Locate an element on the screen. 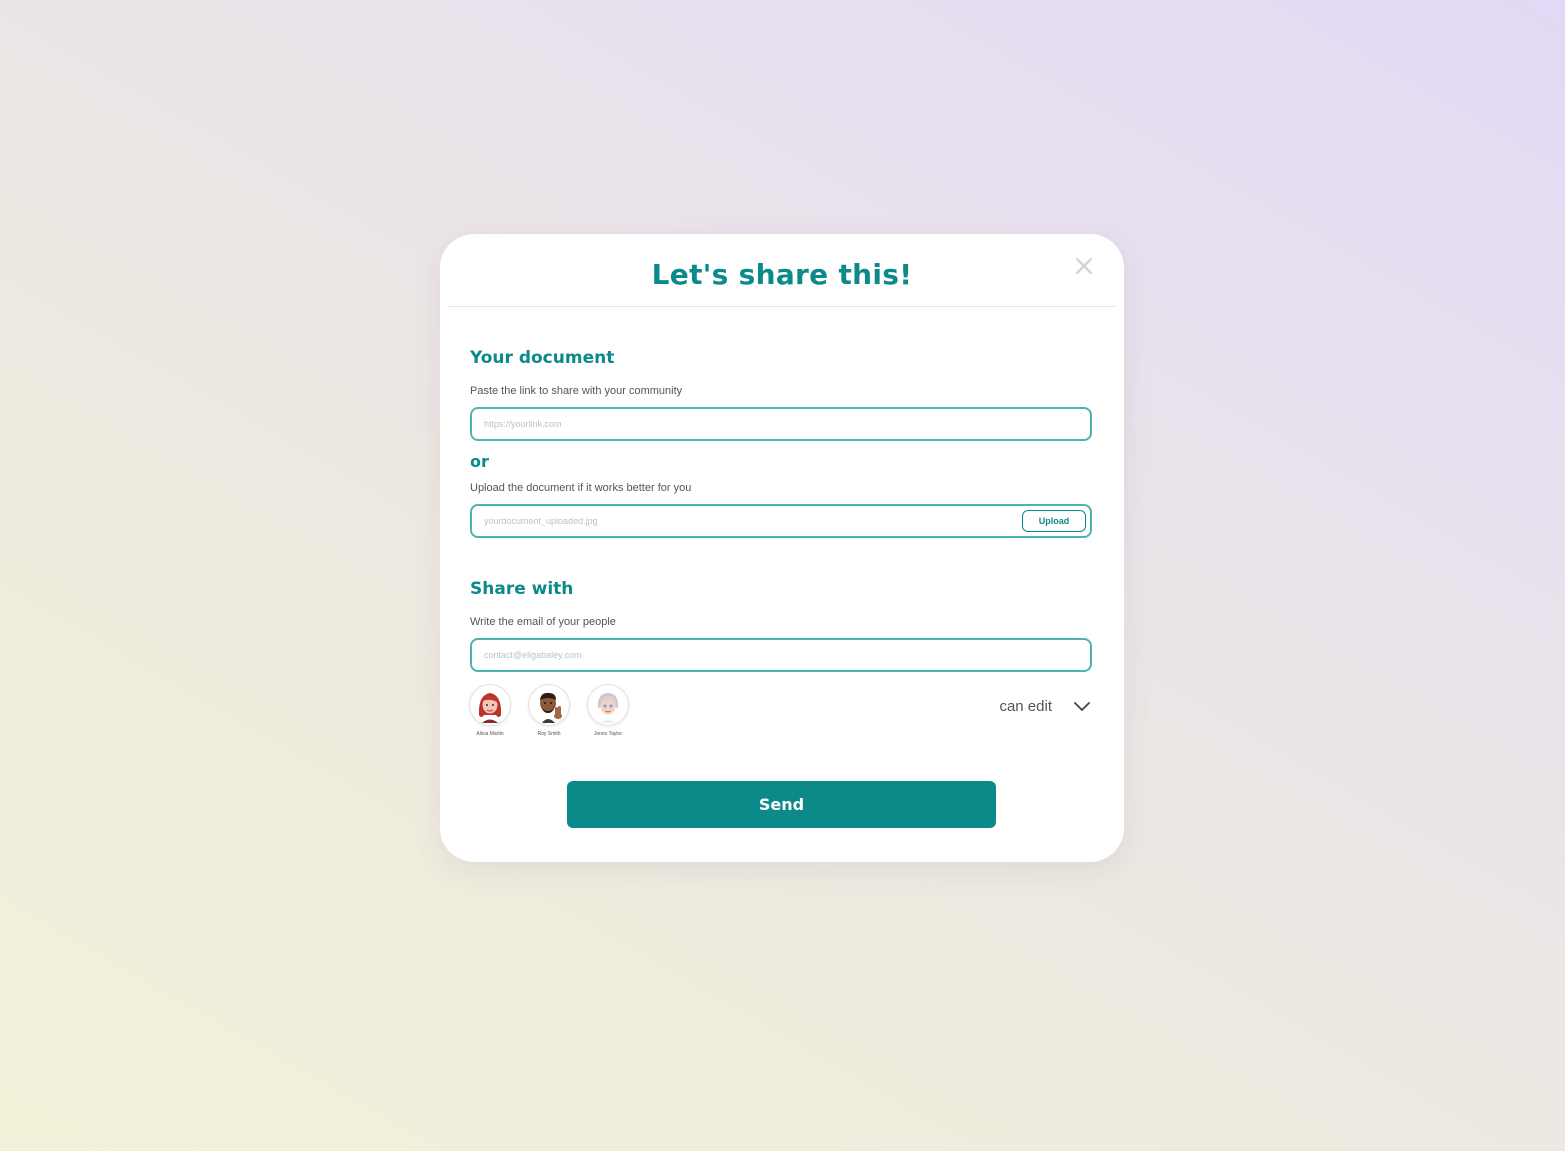 Image resolution: width=1565 pixels, height=1151 pixels. permission-dropdown: can edit is located at coordinates (1044, 706).